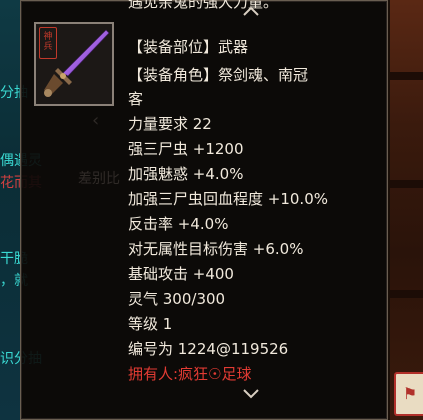 Image resolution: width=423 pixels, height=420 pixels. What do you see at coordinates (251, 394) in the screenshot?
I see `chevron-down-icon` at bounding box center [251, 394].